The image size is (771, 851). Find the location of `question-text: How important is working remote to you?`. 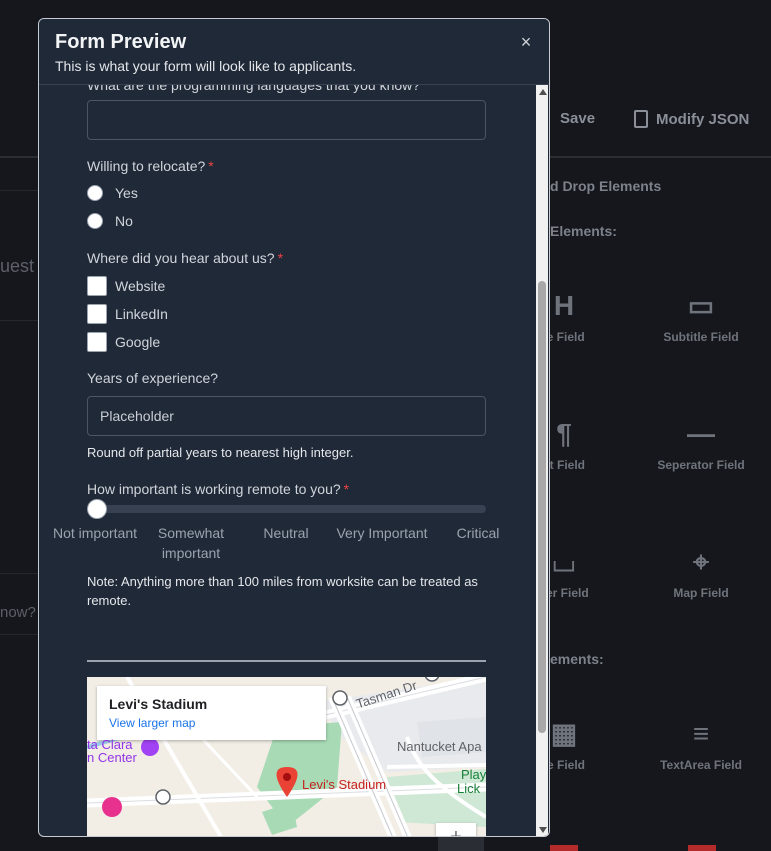

question-text: How important is working remote to you? is located at coordinates (214, 489).